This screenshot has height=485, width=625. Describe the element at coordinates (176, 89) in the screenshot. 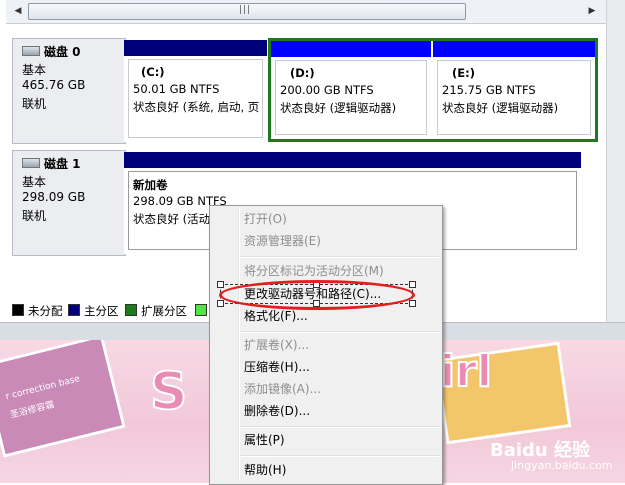

I see `partition-size: 50.01 GB NTFS` at that location.